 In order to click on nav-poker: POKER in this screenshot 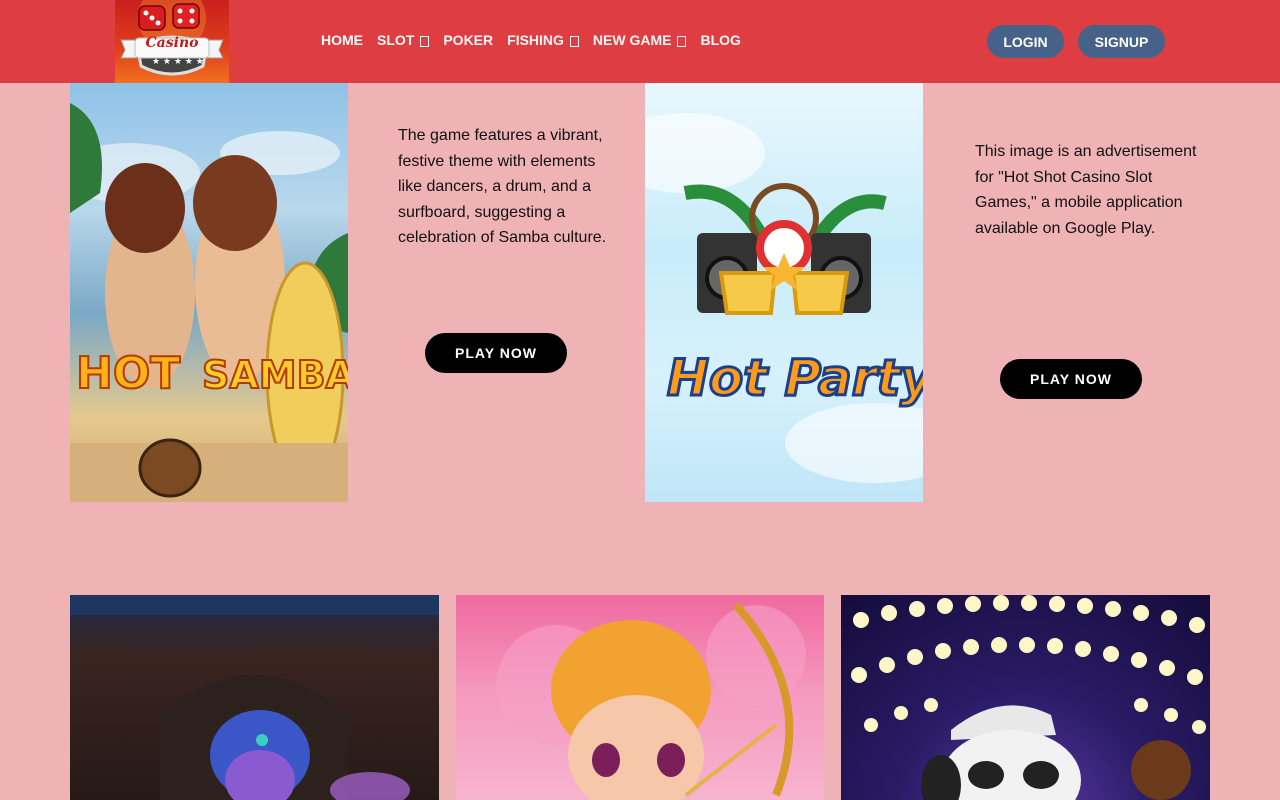, I will do `click(468, 40)`.